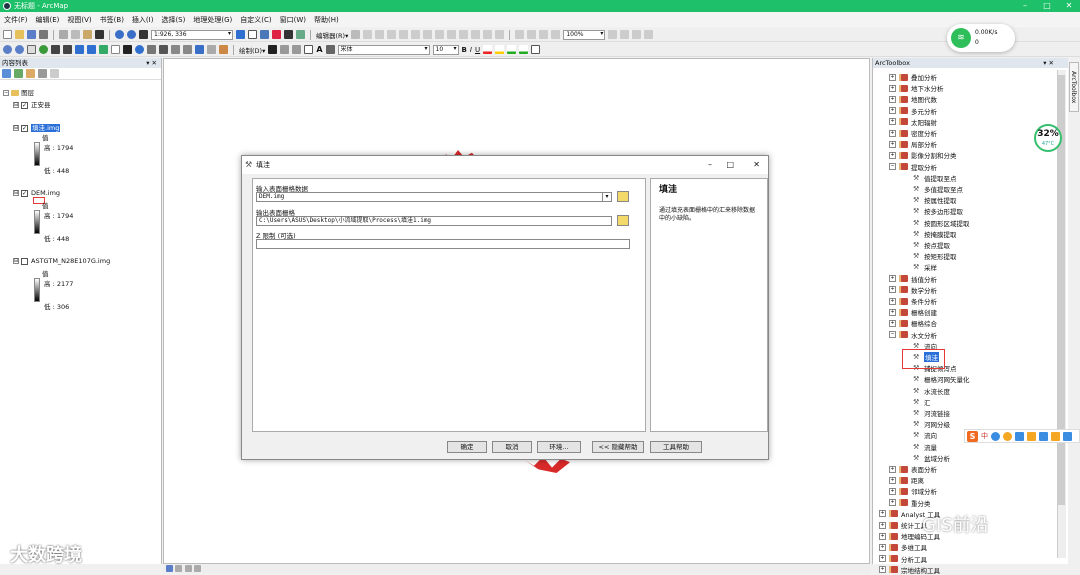 Image resolution: width=1080 pixels, height=575 pixels. I want to click on data-driven-pages-icon, so click(649, 34).